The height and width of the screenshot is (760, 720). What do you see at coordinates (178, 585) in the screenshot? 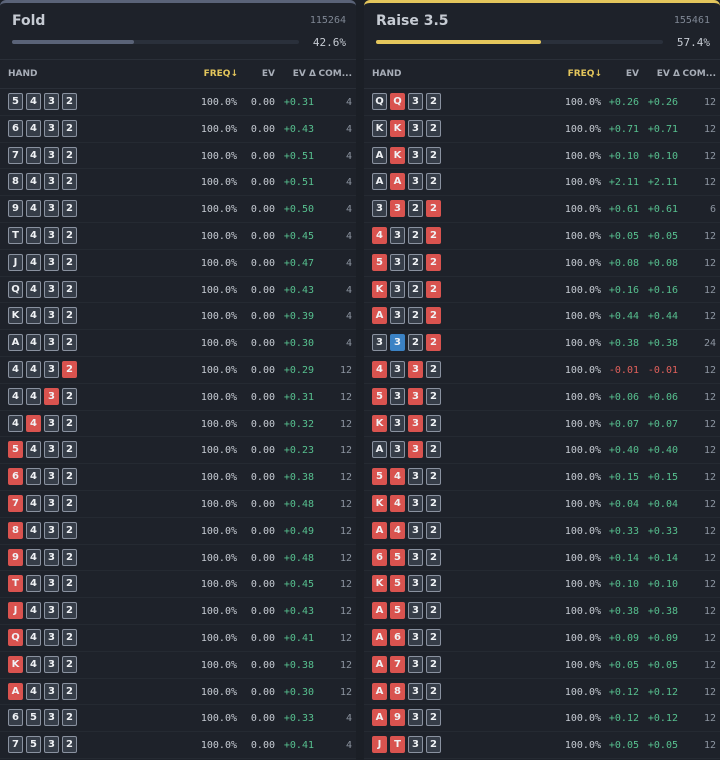
I see `hand-row: T 4 3 2 100.0% 0.00 +0.45 12` at bounding box center [178, 585].